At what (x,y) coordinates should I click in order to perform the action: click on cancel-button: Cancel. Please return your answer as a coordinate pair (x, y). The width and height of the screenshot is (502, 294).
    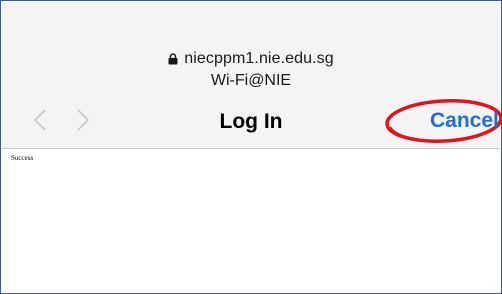
    Looking at the image, I should click on (464, 121).